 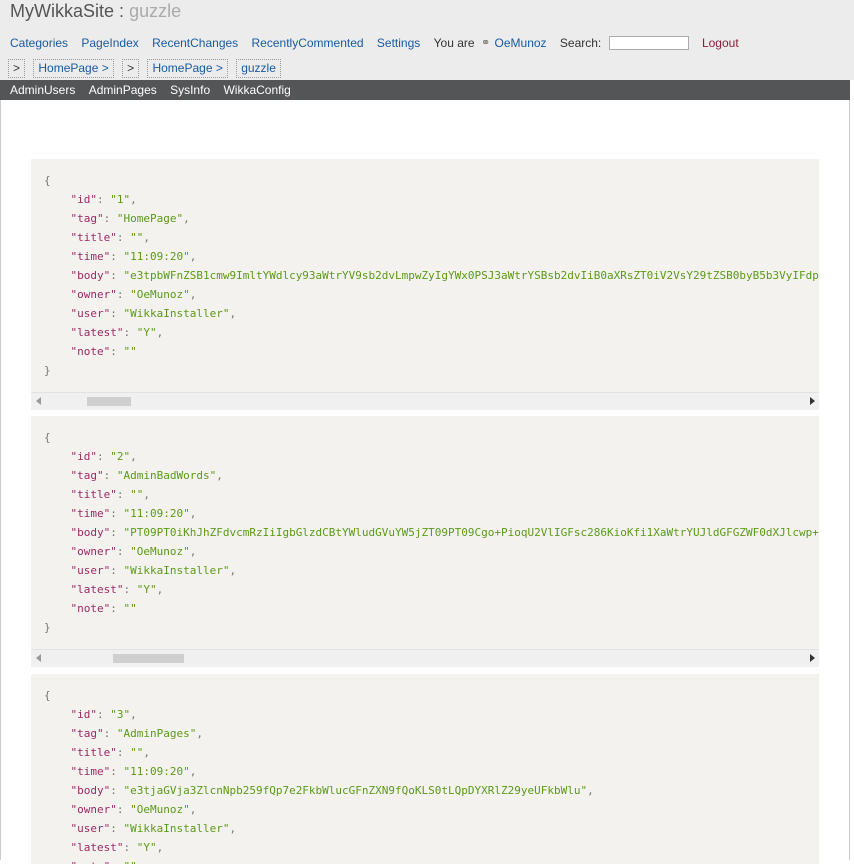 What do you see at coordinates (190, 90) in the screenshot?
I see `admin-link-sysinfo: SysInfo` at bounding box center [190, 90].